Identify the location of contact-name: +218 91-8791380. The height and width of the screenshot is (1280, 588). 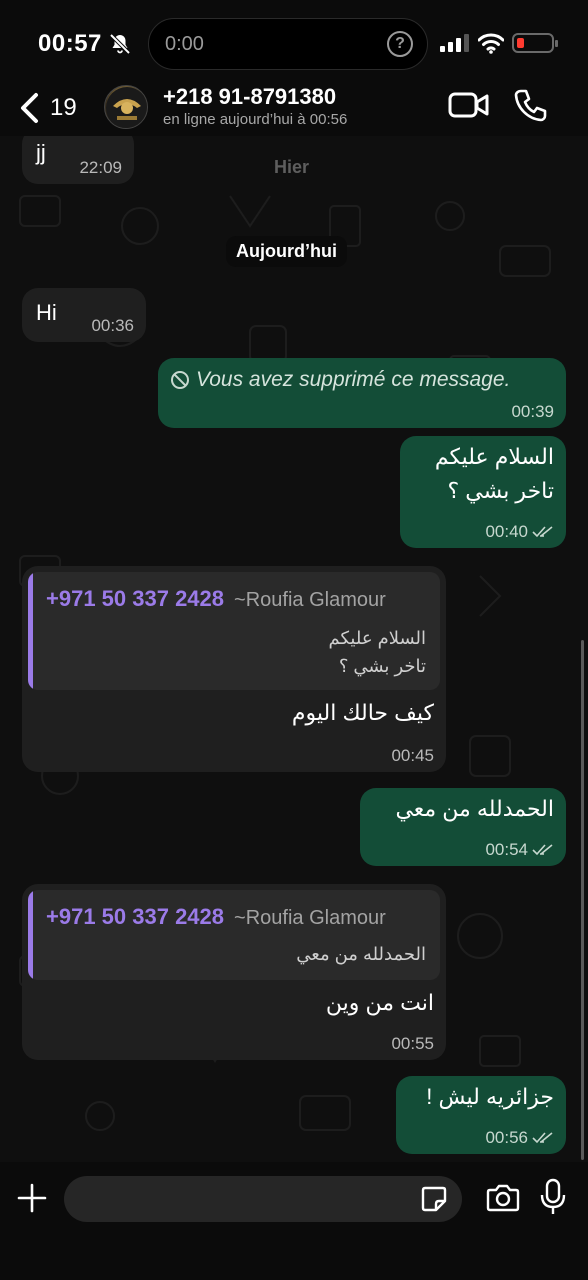
(250, 96).